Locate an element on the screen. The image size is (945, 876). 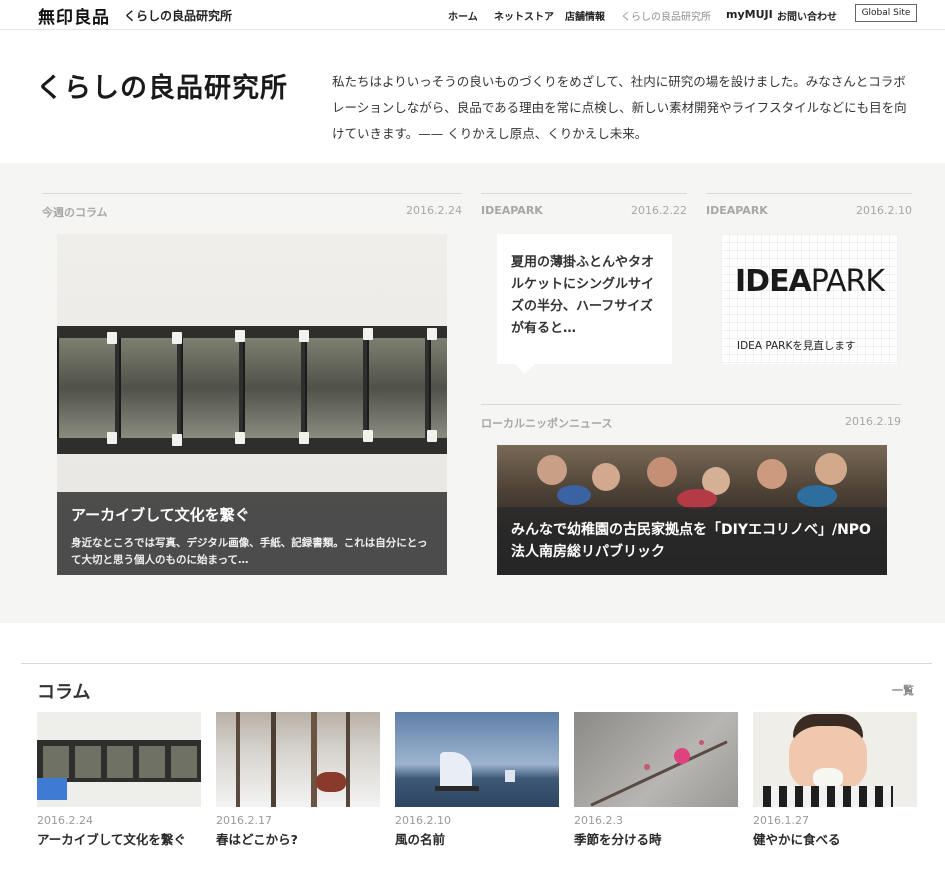
nav-store-info: 店舗情報 is located at coordinates (585, 15).